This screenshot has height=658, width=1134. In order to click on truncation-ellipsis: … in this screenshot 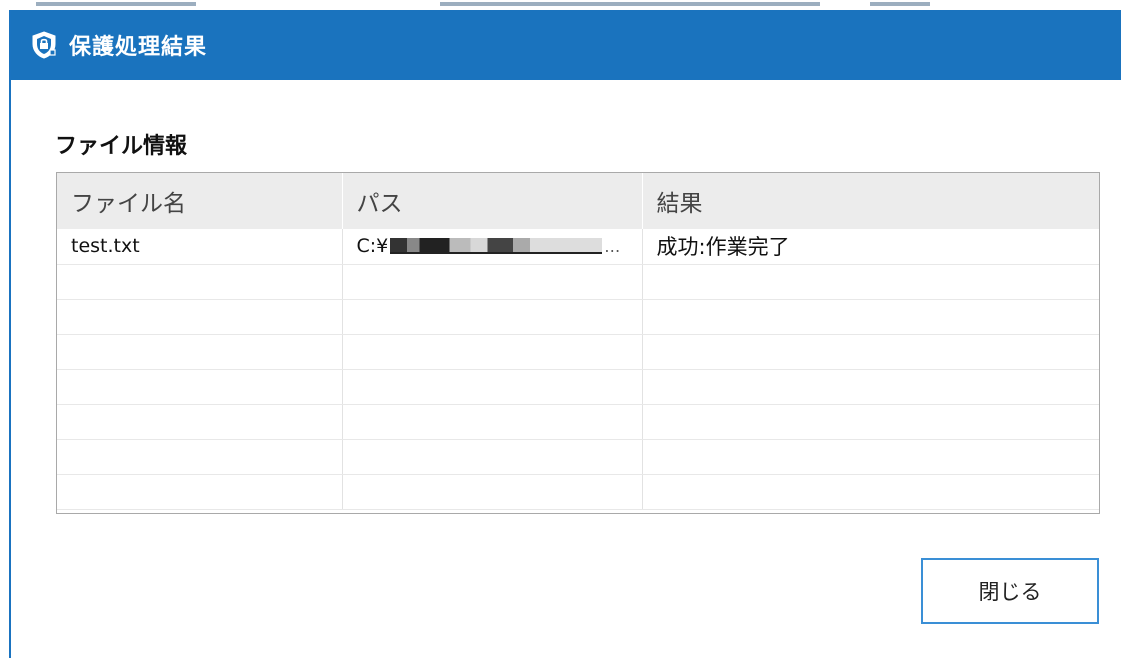, I will do `click(612, 246)`.